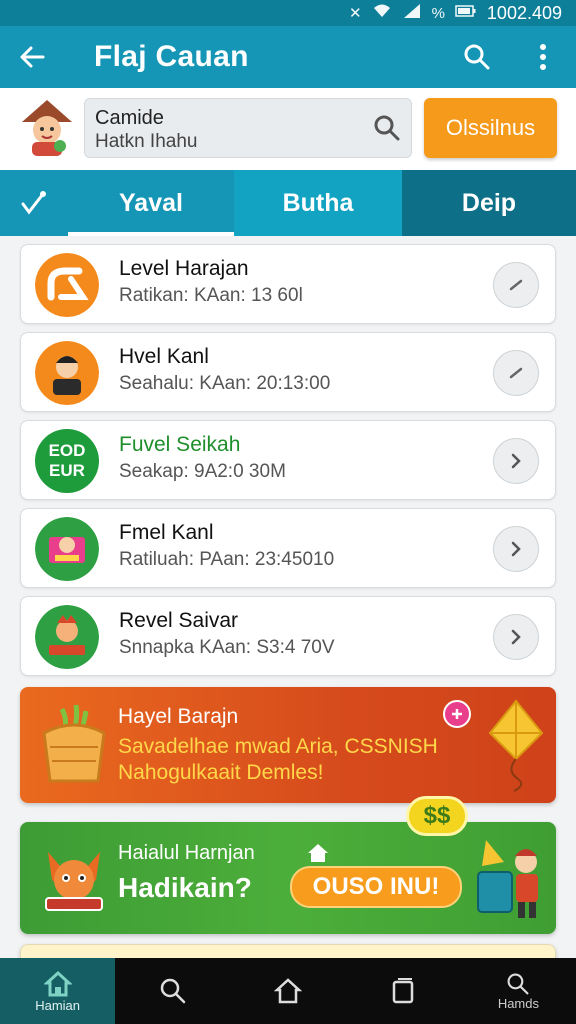 This screenshot has height=1024, width=576. I want to click on tab-yaval: Yaval, so click(151, 203).